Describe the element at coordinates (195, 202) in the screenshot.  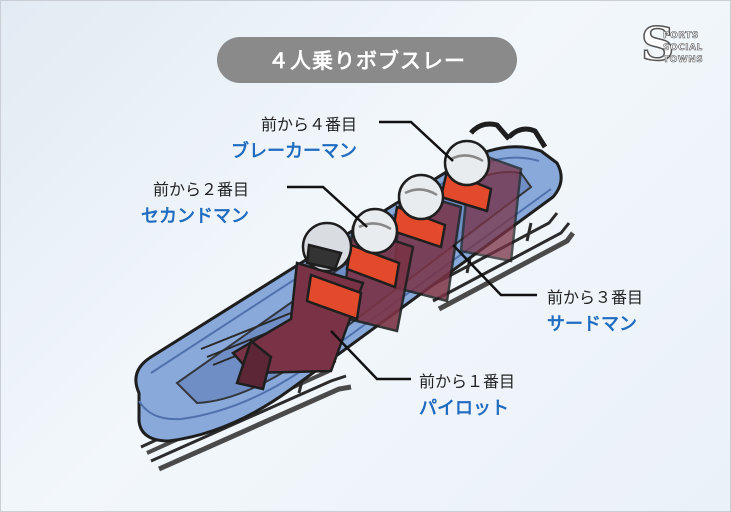
I see `label-second: 前から２番目 セカンドマン` at that location.